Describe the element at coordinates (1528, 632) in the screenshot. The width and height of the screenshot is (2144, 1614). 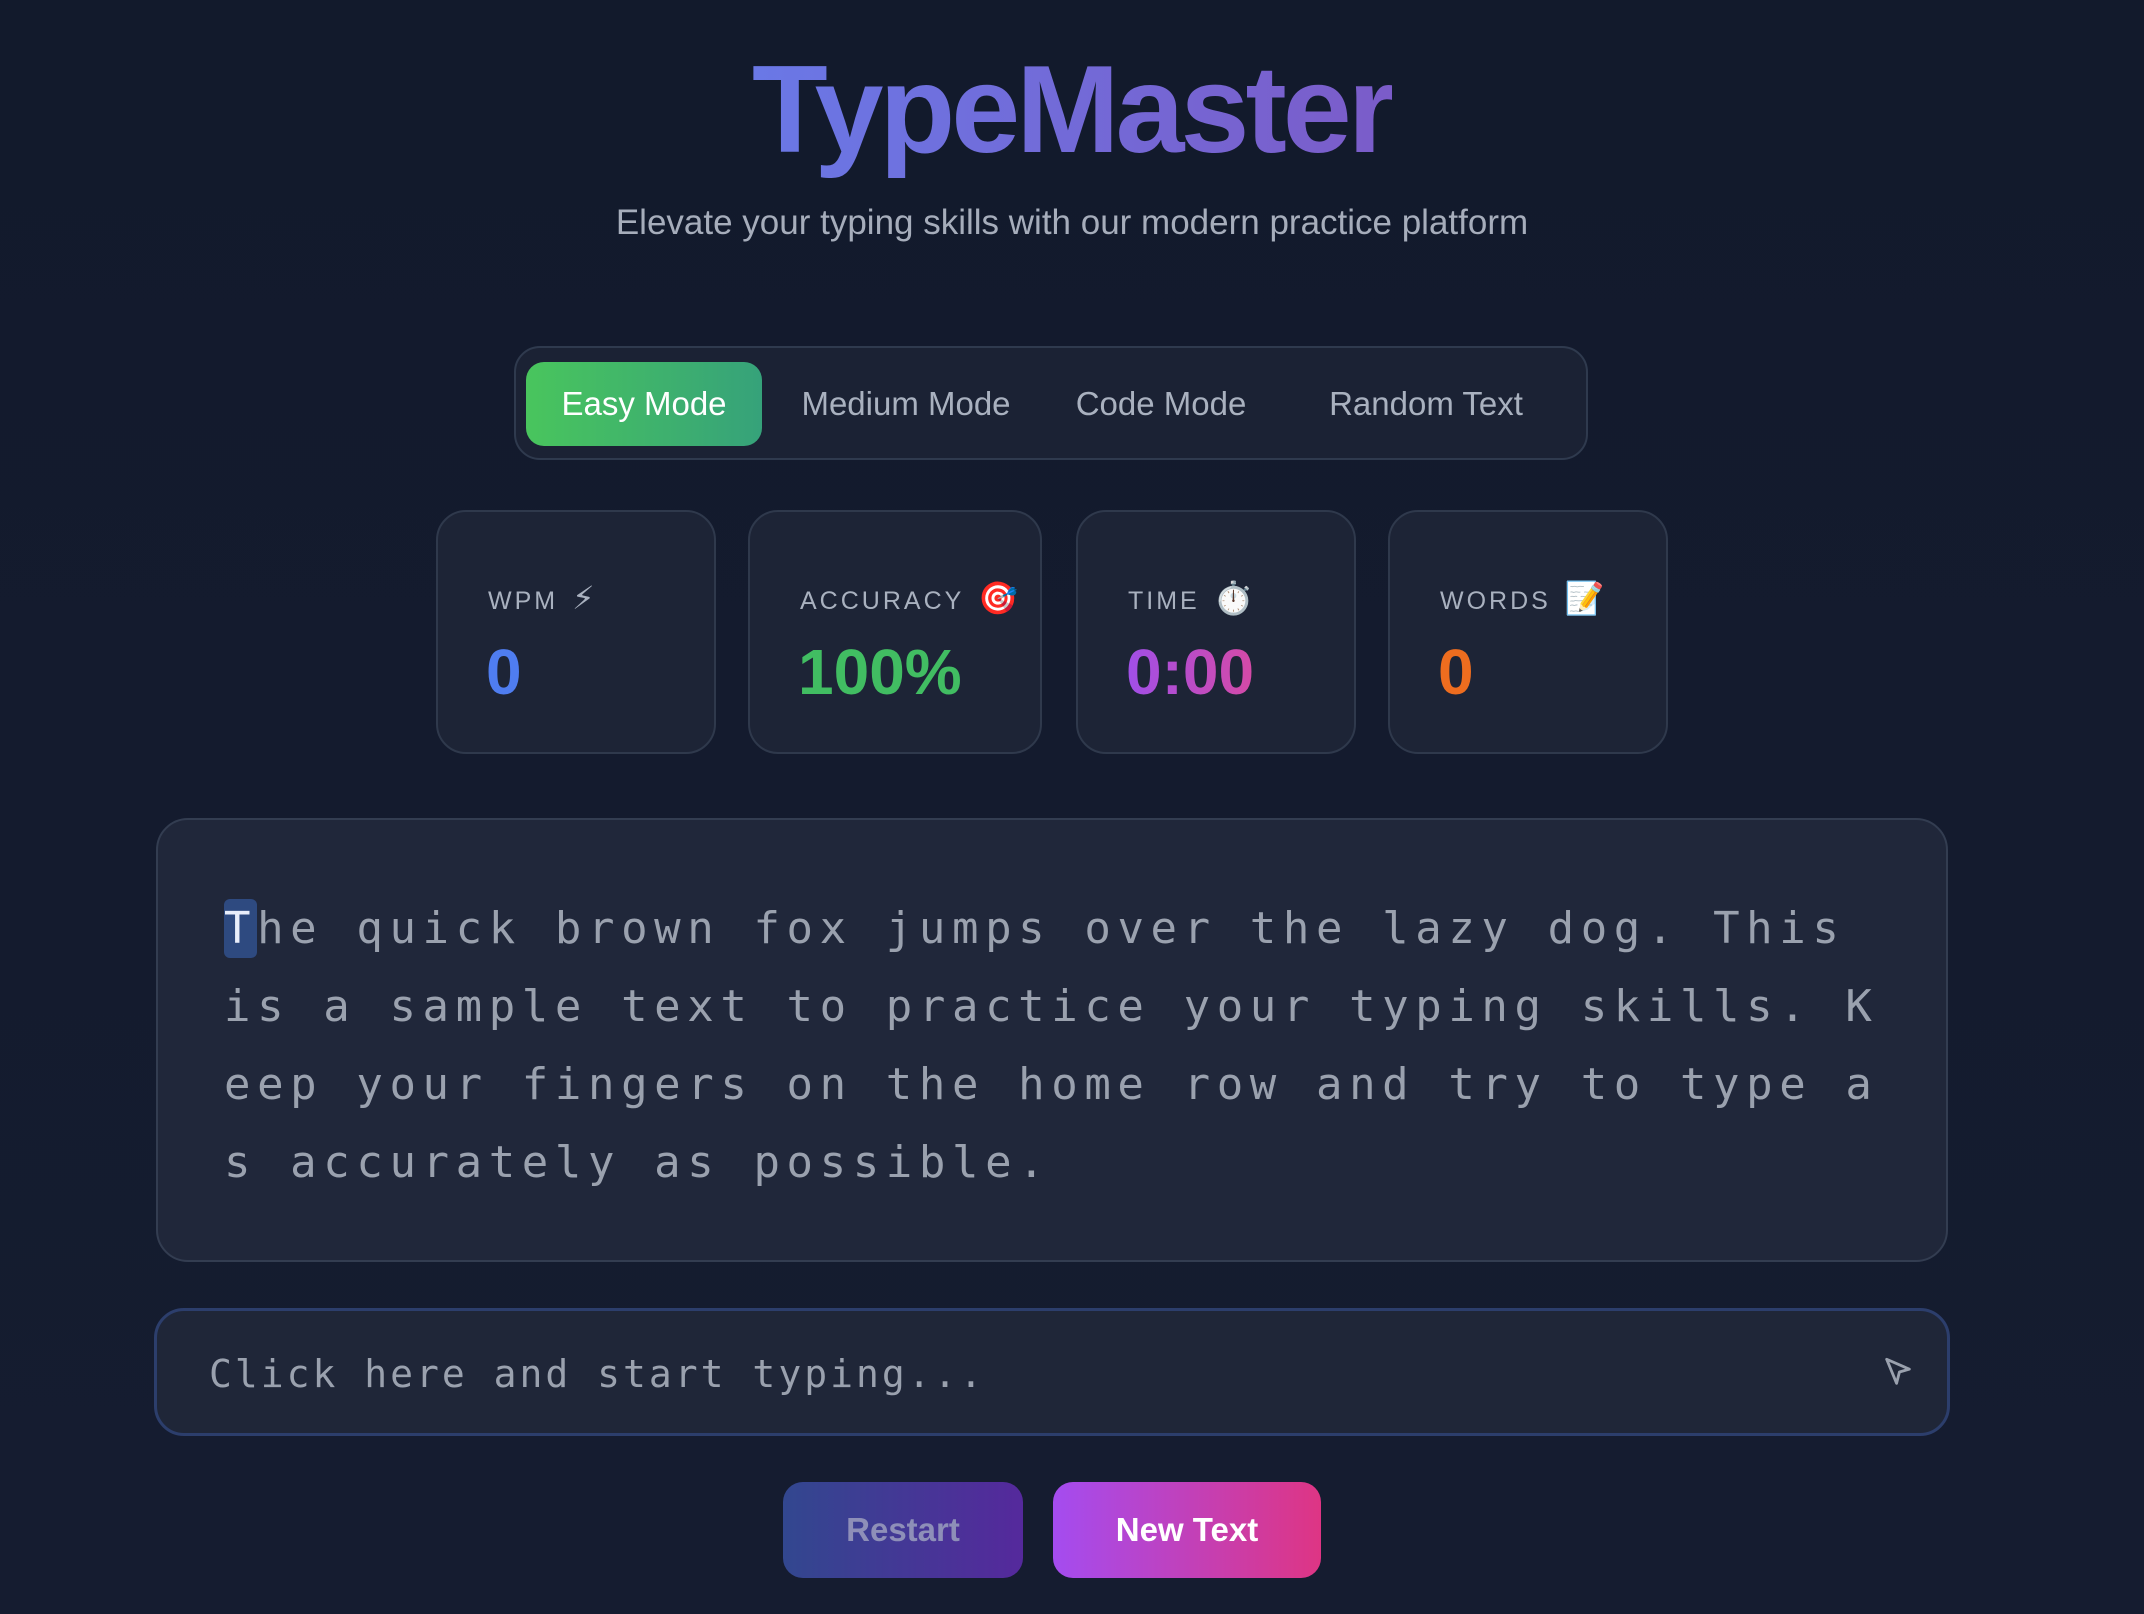
I see `stat-card-words: WORDS 📝 0` at that location.